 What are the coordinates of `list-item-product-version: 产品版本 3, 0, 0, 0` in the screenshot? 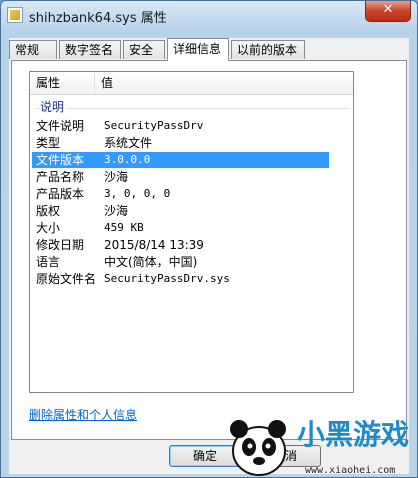 It's located at (180, 194).